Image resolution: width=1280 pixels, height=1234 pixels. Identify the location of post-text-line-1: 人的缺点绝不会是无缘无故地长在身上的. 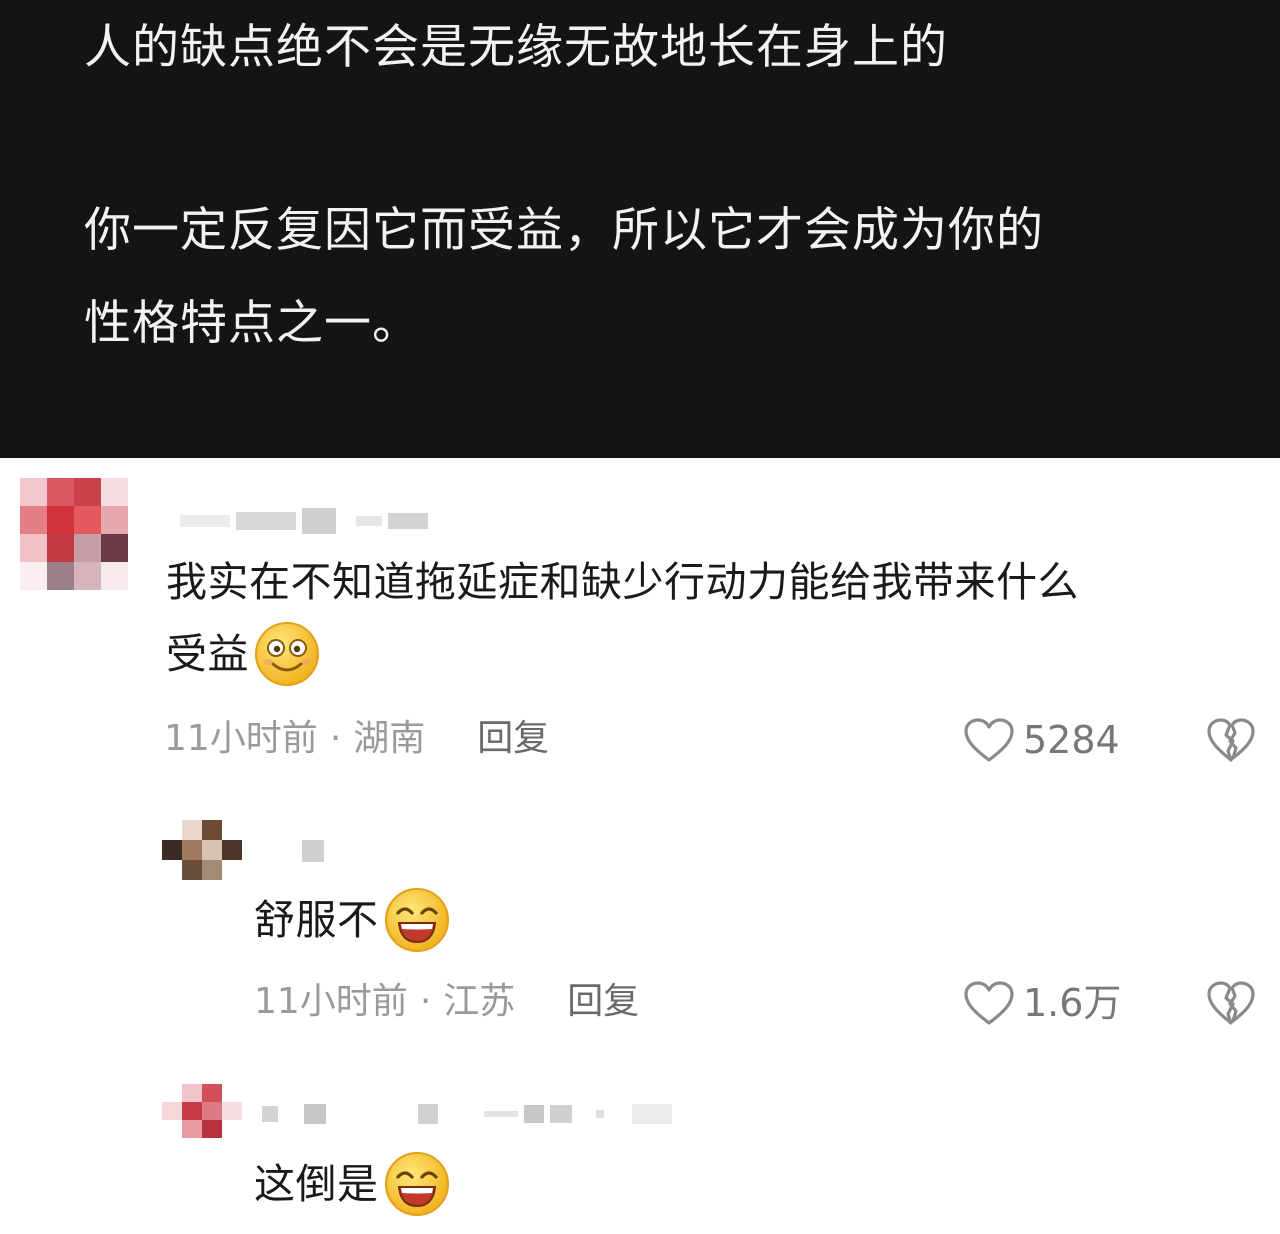
(516, 47).